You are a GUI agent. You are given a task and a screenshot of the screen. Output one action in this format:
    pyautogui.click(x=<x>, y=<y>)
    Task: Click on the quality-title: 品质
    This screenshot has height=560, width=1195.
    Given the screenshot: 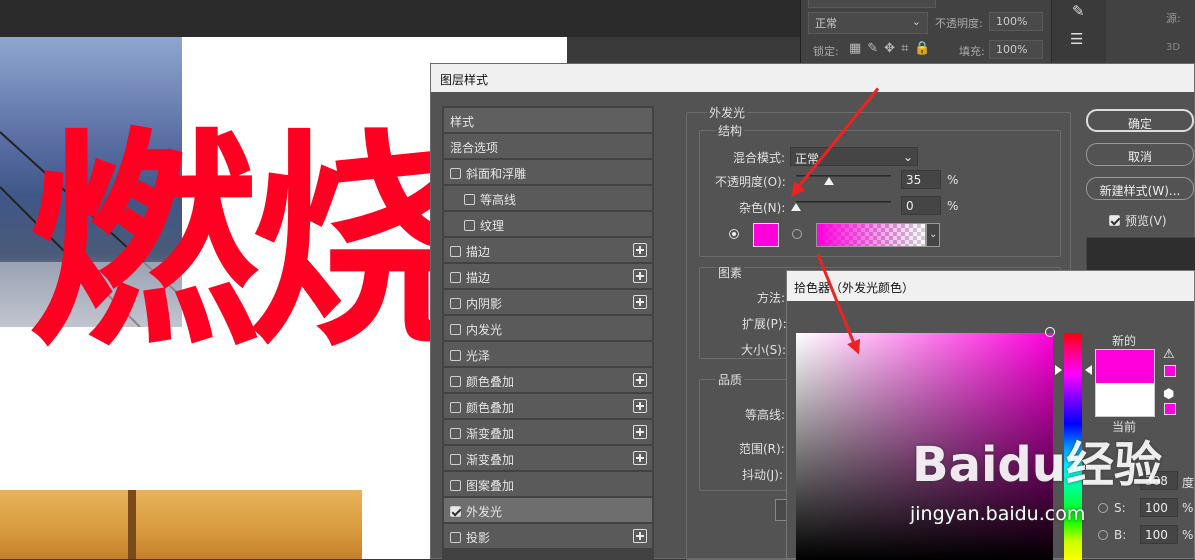 What is the action you would take?
    pyautogui.click(x=730, y=379)
    